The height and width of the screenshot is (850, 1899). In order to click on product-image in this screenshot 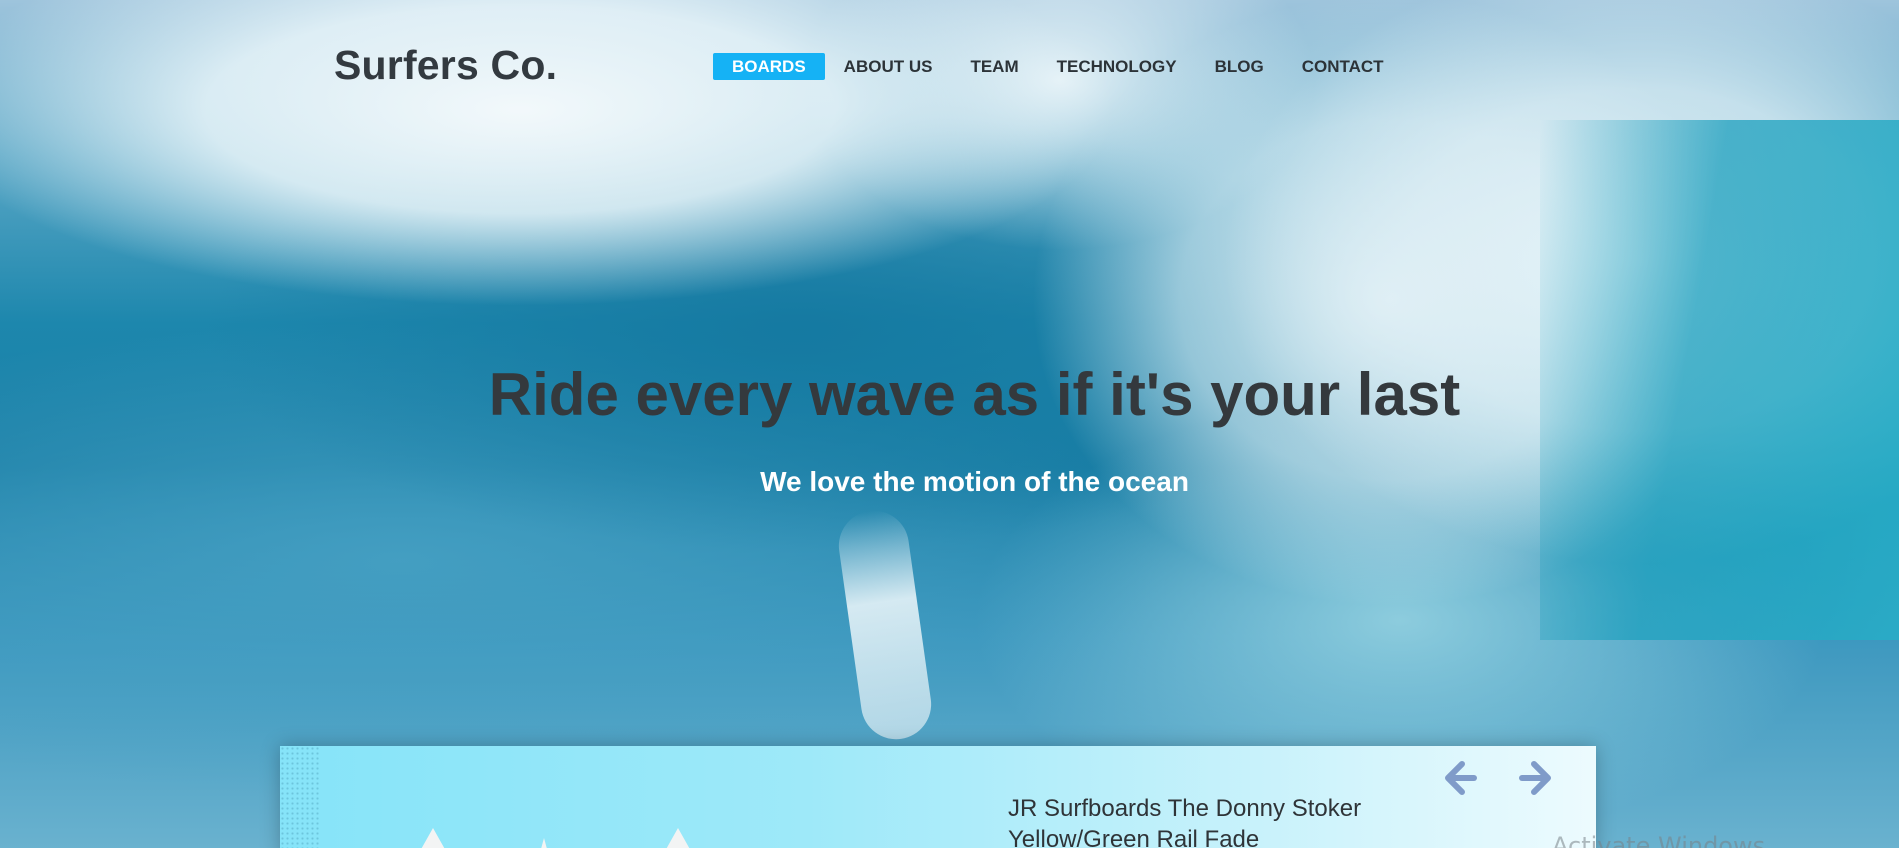, I will do `click(300, 798)`.